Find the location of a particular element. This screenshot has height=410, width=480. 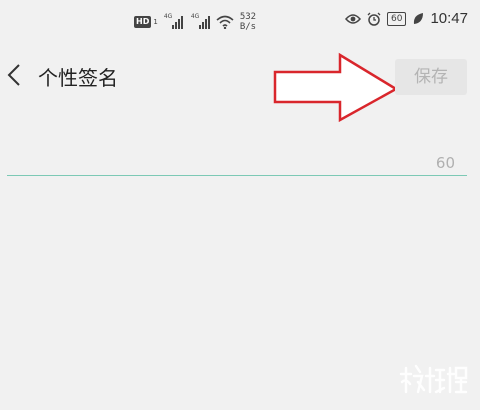

status-bar: HD 1 4G 4G 532 B/s 60 10:47 is located at coordinates (240, 22).